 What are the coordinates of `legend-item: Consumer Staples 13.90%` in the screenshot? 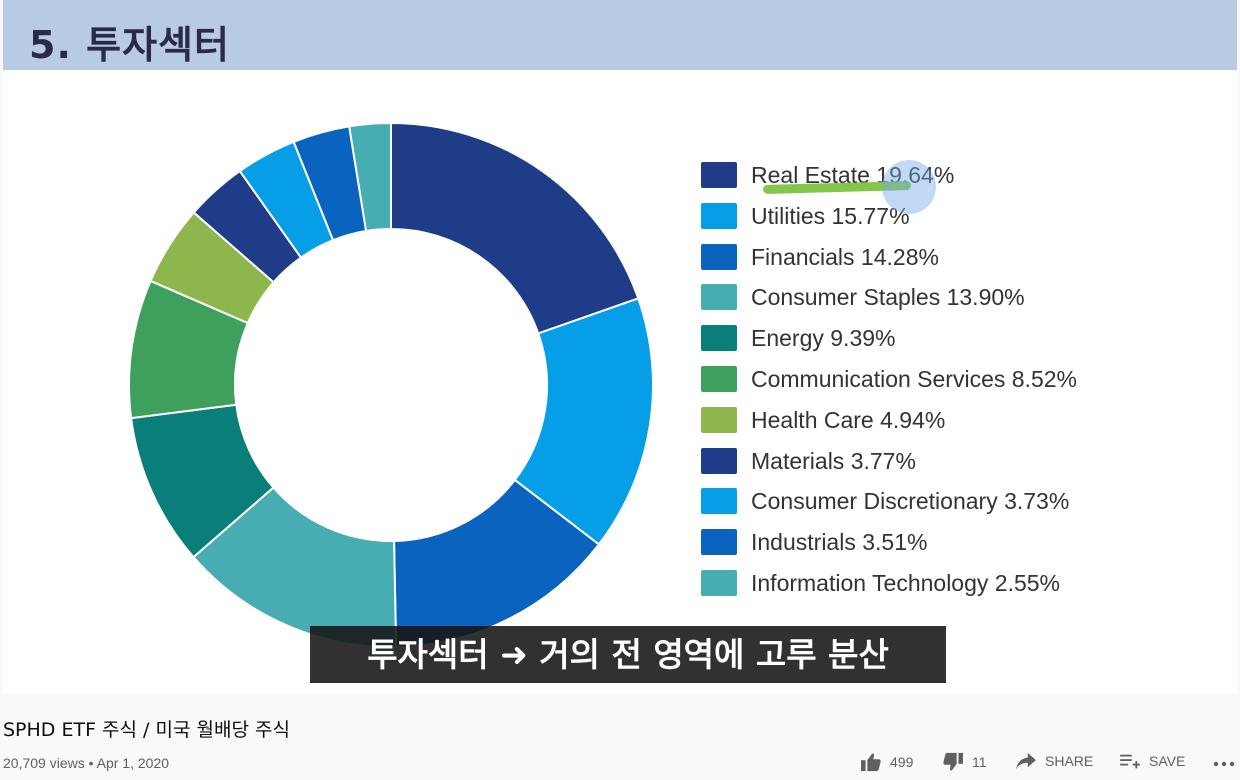 It's located at (911, 296).